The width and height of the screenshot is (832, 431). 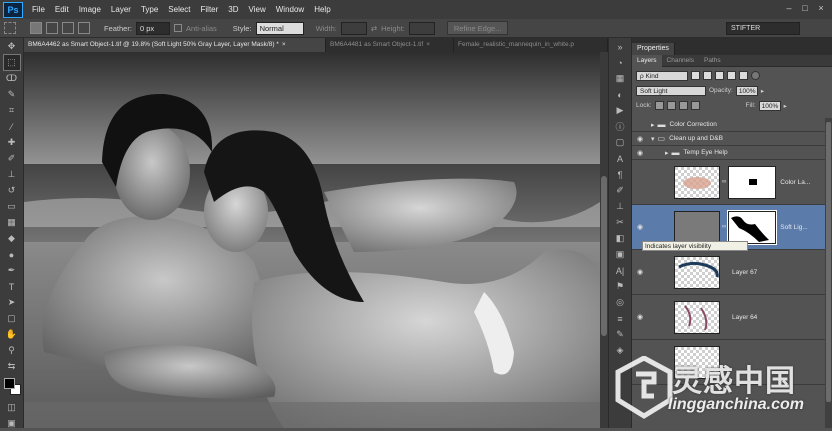 I want to click on gradient-tool-icon: ▦, so click(x=12, y=222).